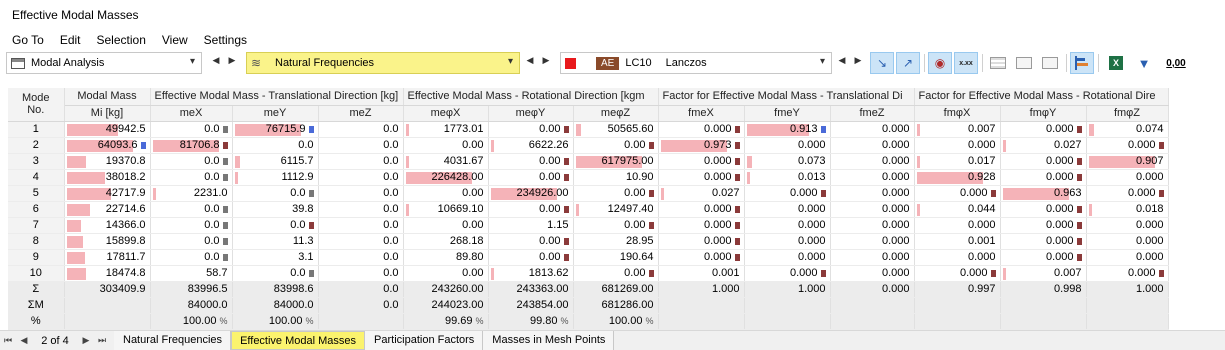 The height and width of the screenshot is (350, 1225). I want to click on table-cell: 4031.67, so click(446, 161).